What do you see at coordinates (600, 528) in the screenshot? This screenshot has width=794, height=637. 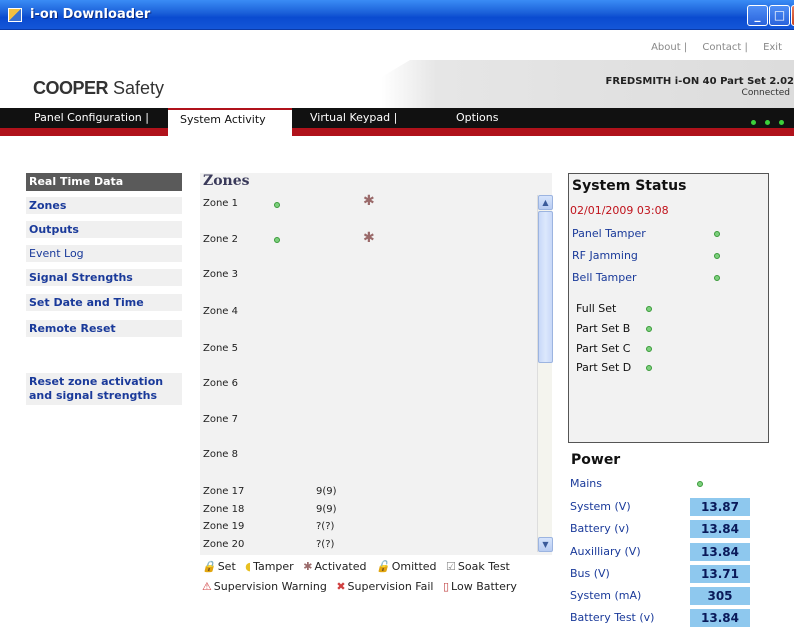 I see `power-label-battery-v: Battery (v)` at bounding box center [600, 528].